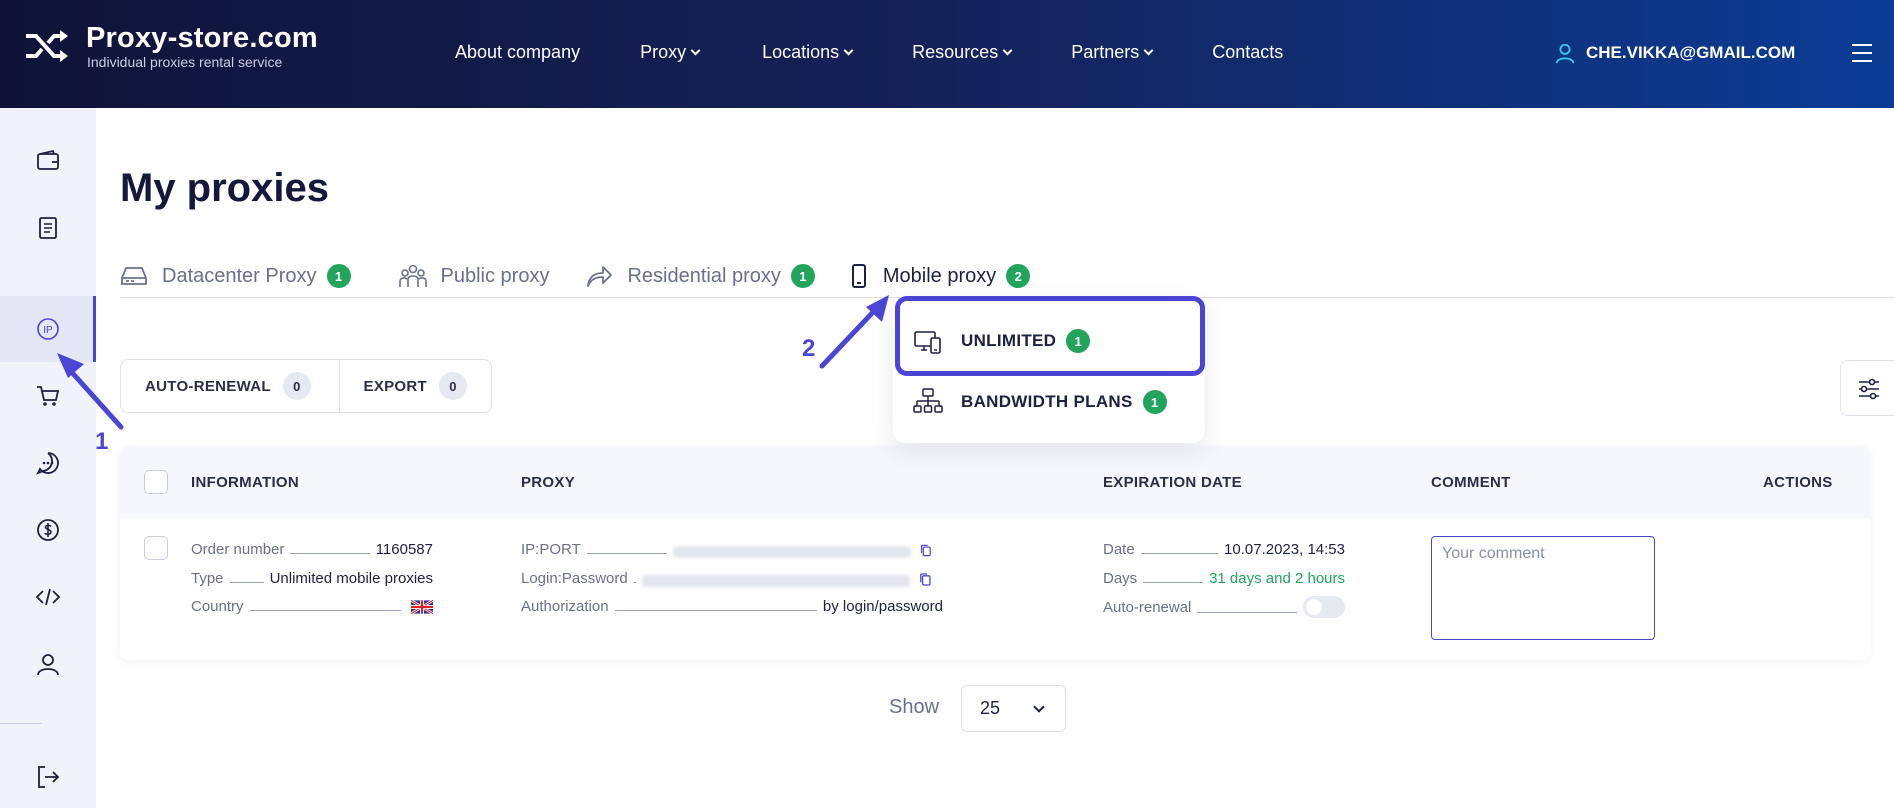 The width and height of the screenshot is (1894, 808). What do you see at coordinates (809, 348) in the screenshot?
I see `step-number-2: 2` at bounding box center [809, 348].